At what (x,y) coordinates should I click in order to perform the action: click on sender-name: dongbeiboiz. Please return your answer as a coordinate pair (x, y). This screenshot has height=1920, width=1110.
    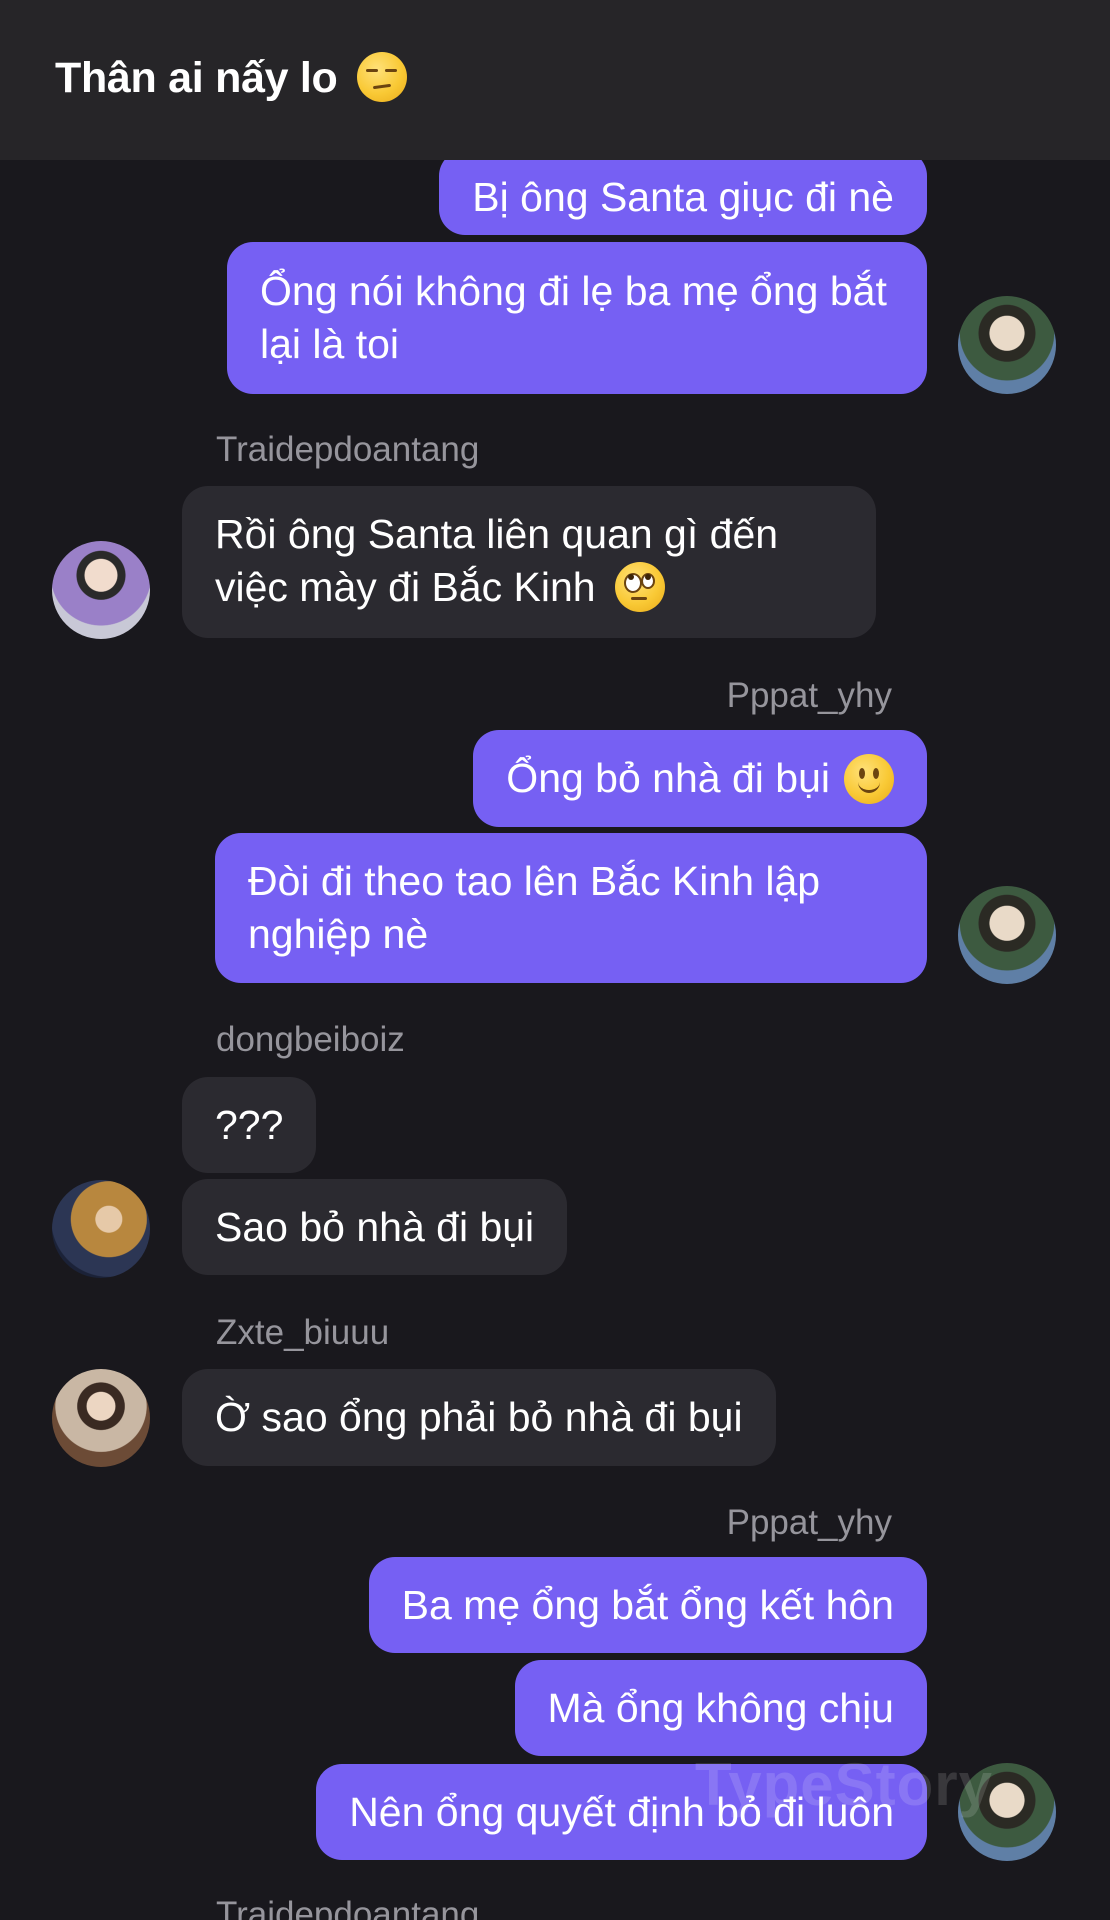
    Looking at the image, I should click on (310, 1039).